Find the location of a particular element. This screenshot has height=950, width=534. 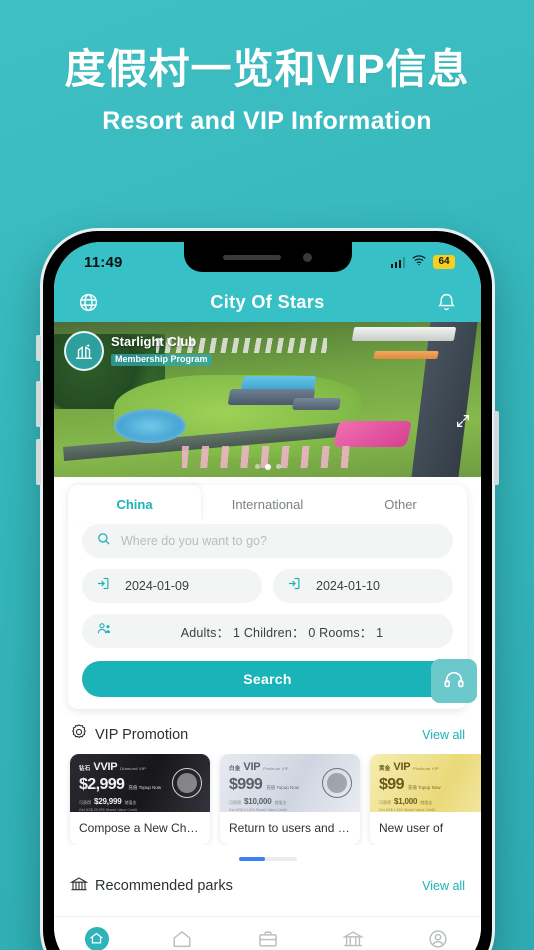

nav-item-focus: Focus is located at coordinates (352, 938).